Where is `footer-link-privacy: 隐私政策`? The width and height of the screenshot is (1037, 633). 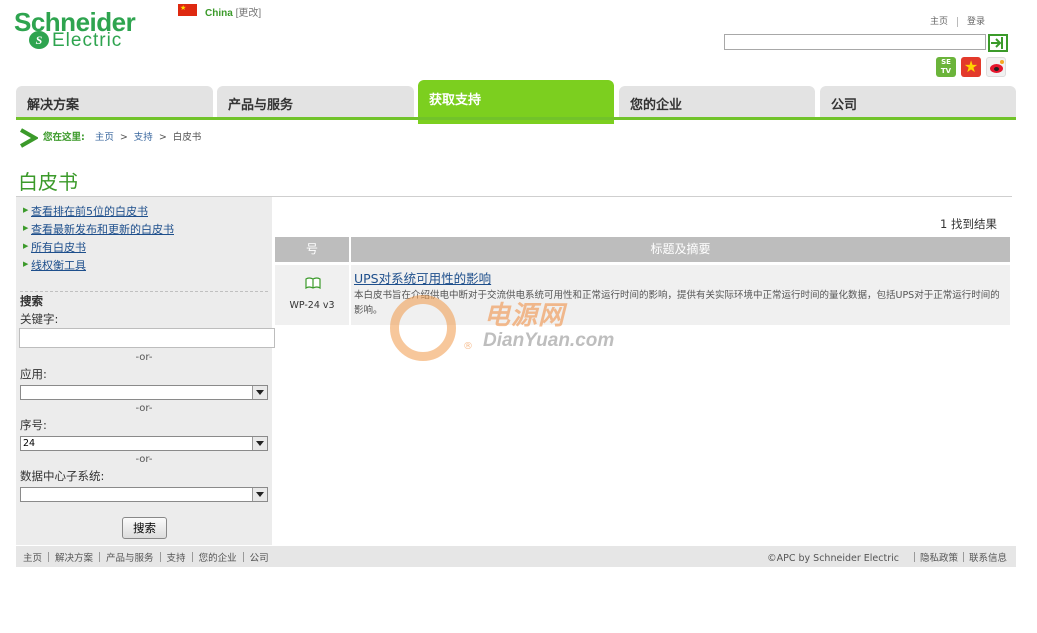
footer-link-privacy: 隐私政策 is located at coordinates (939, 558).